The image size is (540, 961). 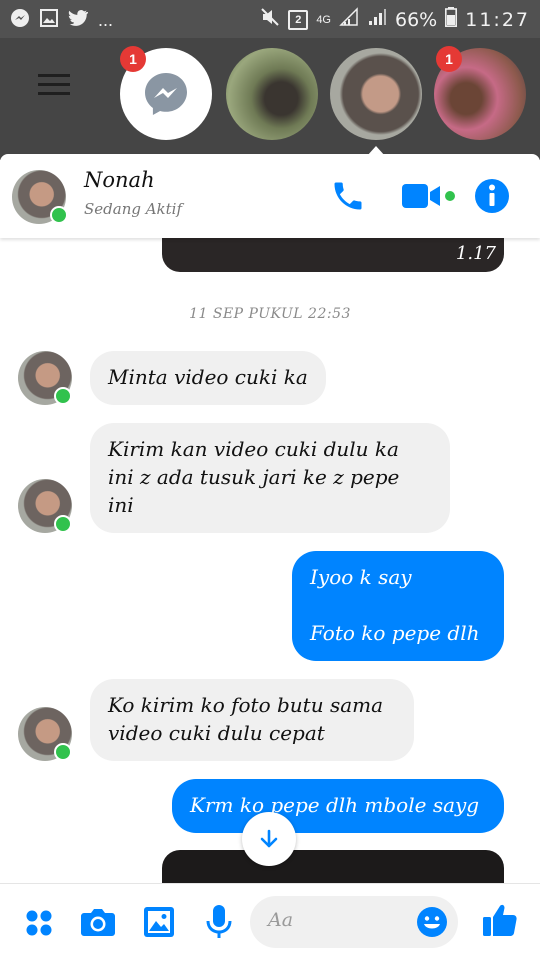 I want to click on battery-percent: 66%, so click(x=416, y=20).